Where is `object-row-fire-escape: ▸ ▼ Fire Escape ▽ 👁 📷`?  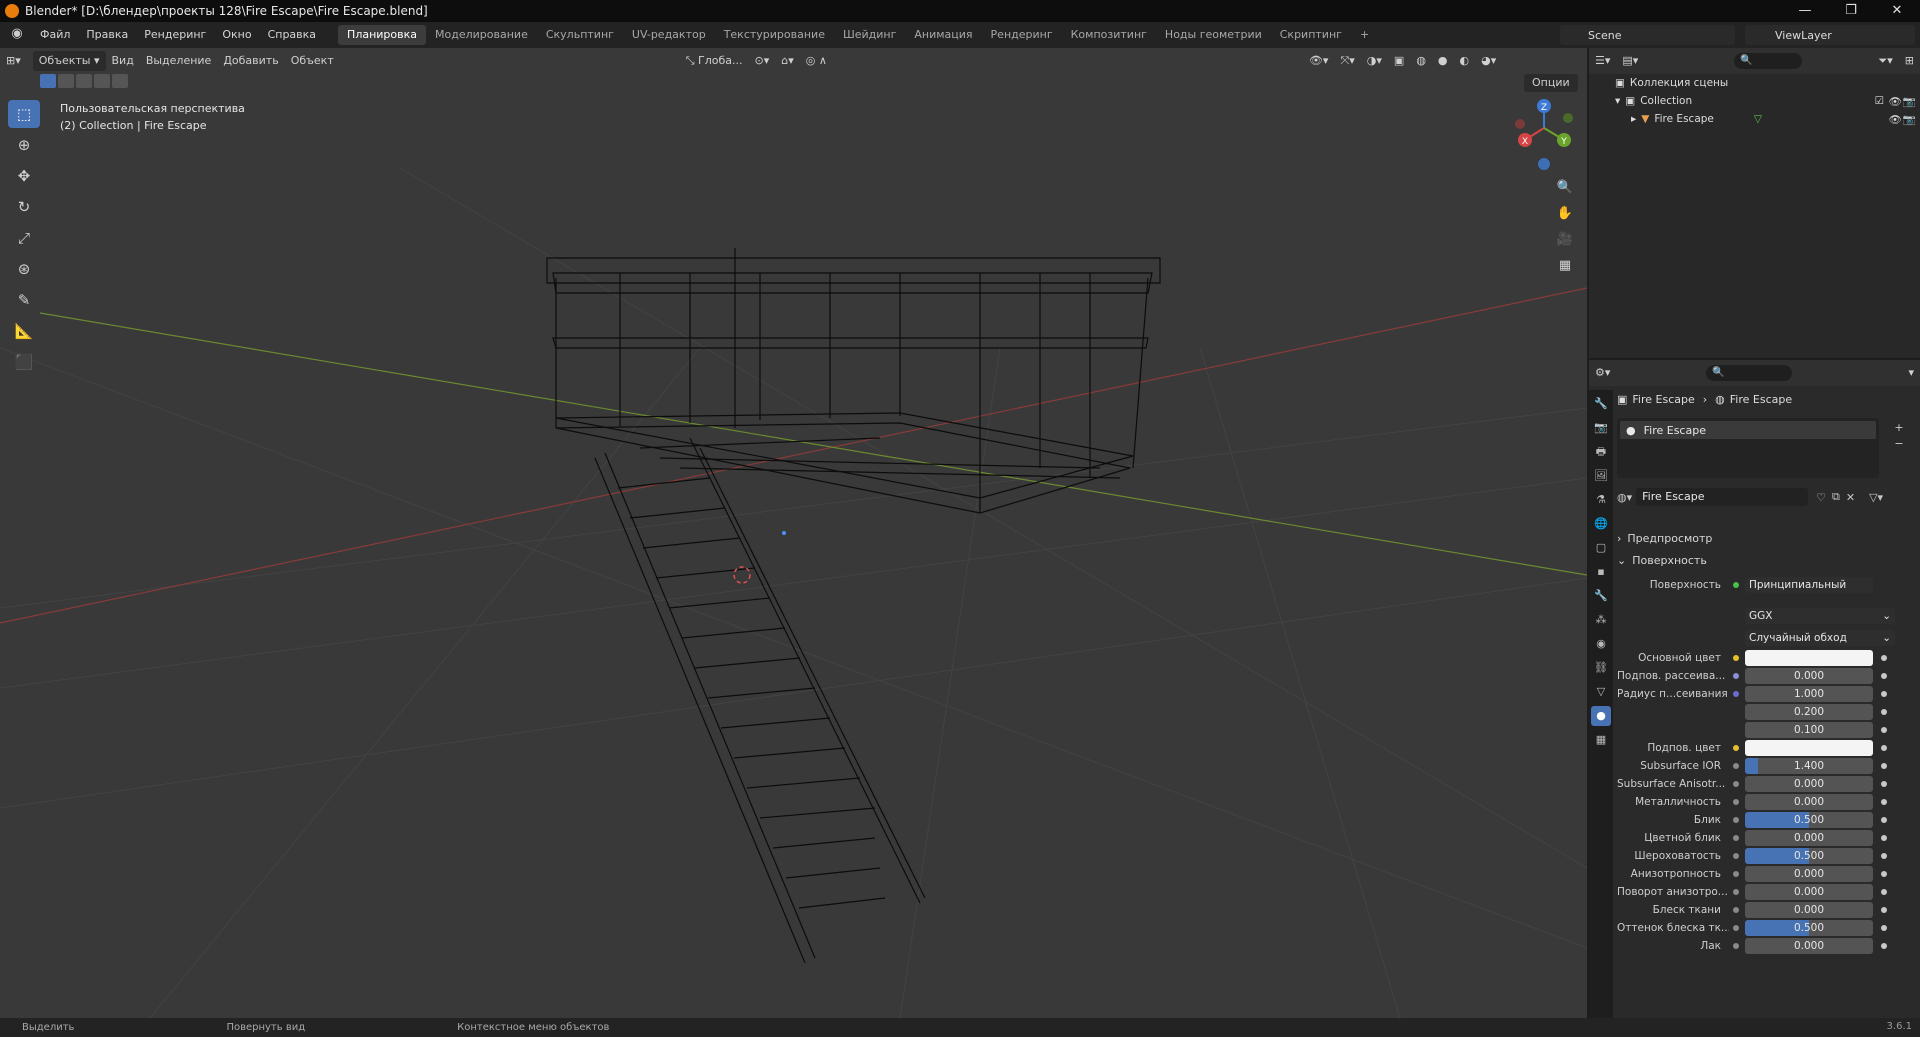
object-row-fire-escape: ▸ ▼ Fire Escape ▽ 👁 📷 is located at coordinates (1754, 119).